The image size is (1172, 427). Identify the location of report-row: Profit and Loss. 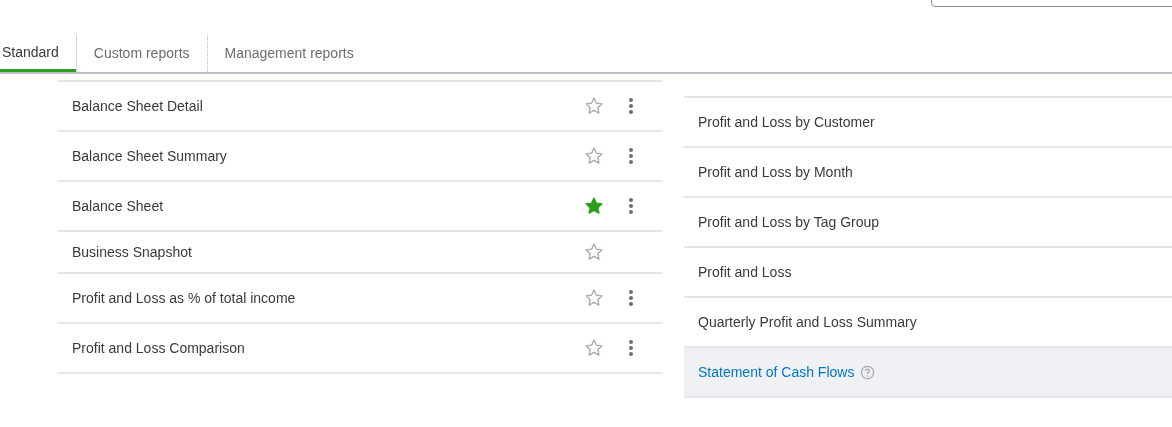
(928, 273).